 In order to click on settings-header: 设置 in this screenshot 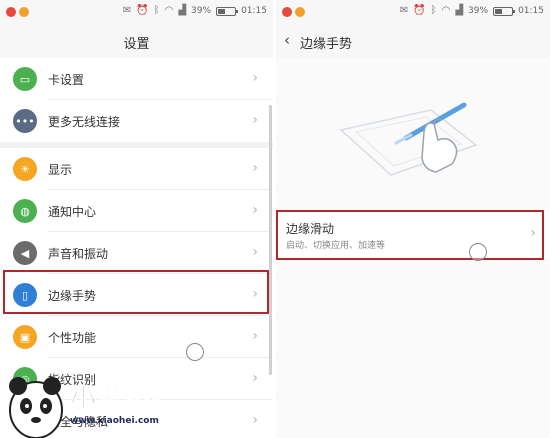, I will do `click(136, 41)`.